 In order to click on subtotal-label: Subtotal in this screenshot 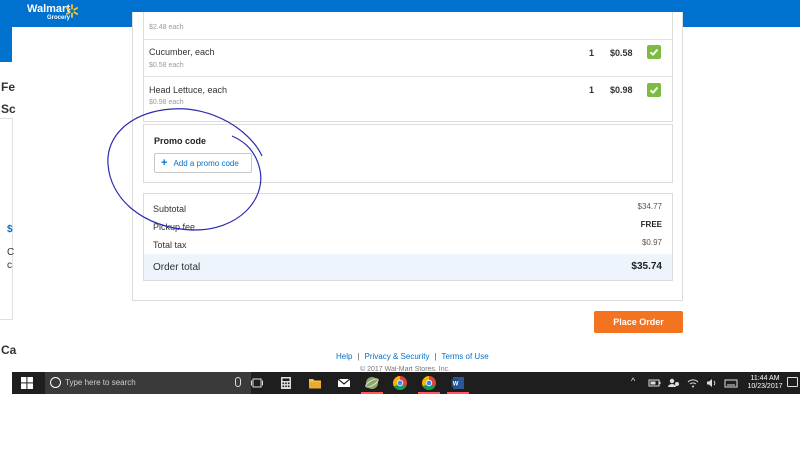, I will do `click(170, 209)`.